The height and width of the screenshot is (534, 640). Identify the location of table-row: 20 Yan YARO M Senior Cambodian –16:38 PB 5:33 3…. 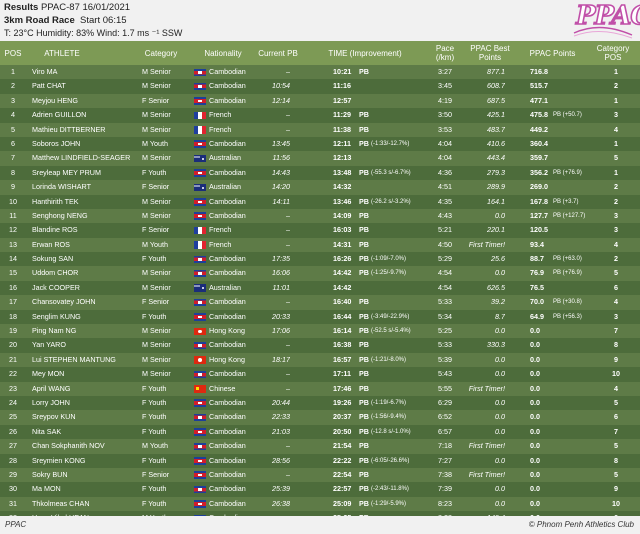
(320, 345).